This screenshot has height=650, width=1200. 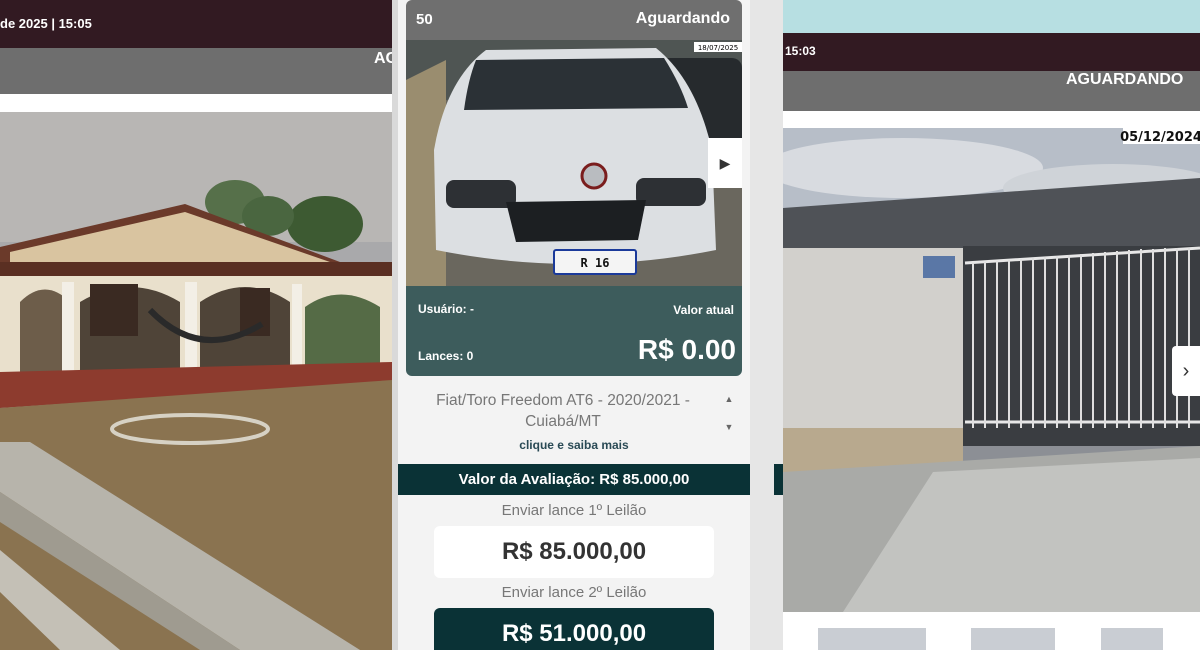 I want to click on next-photo-button: ›, so click(x=1186, y=371).